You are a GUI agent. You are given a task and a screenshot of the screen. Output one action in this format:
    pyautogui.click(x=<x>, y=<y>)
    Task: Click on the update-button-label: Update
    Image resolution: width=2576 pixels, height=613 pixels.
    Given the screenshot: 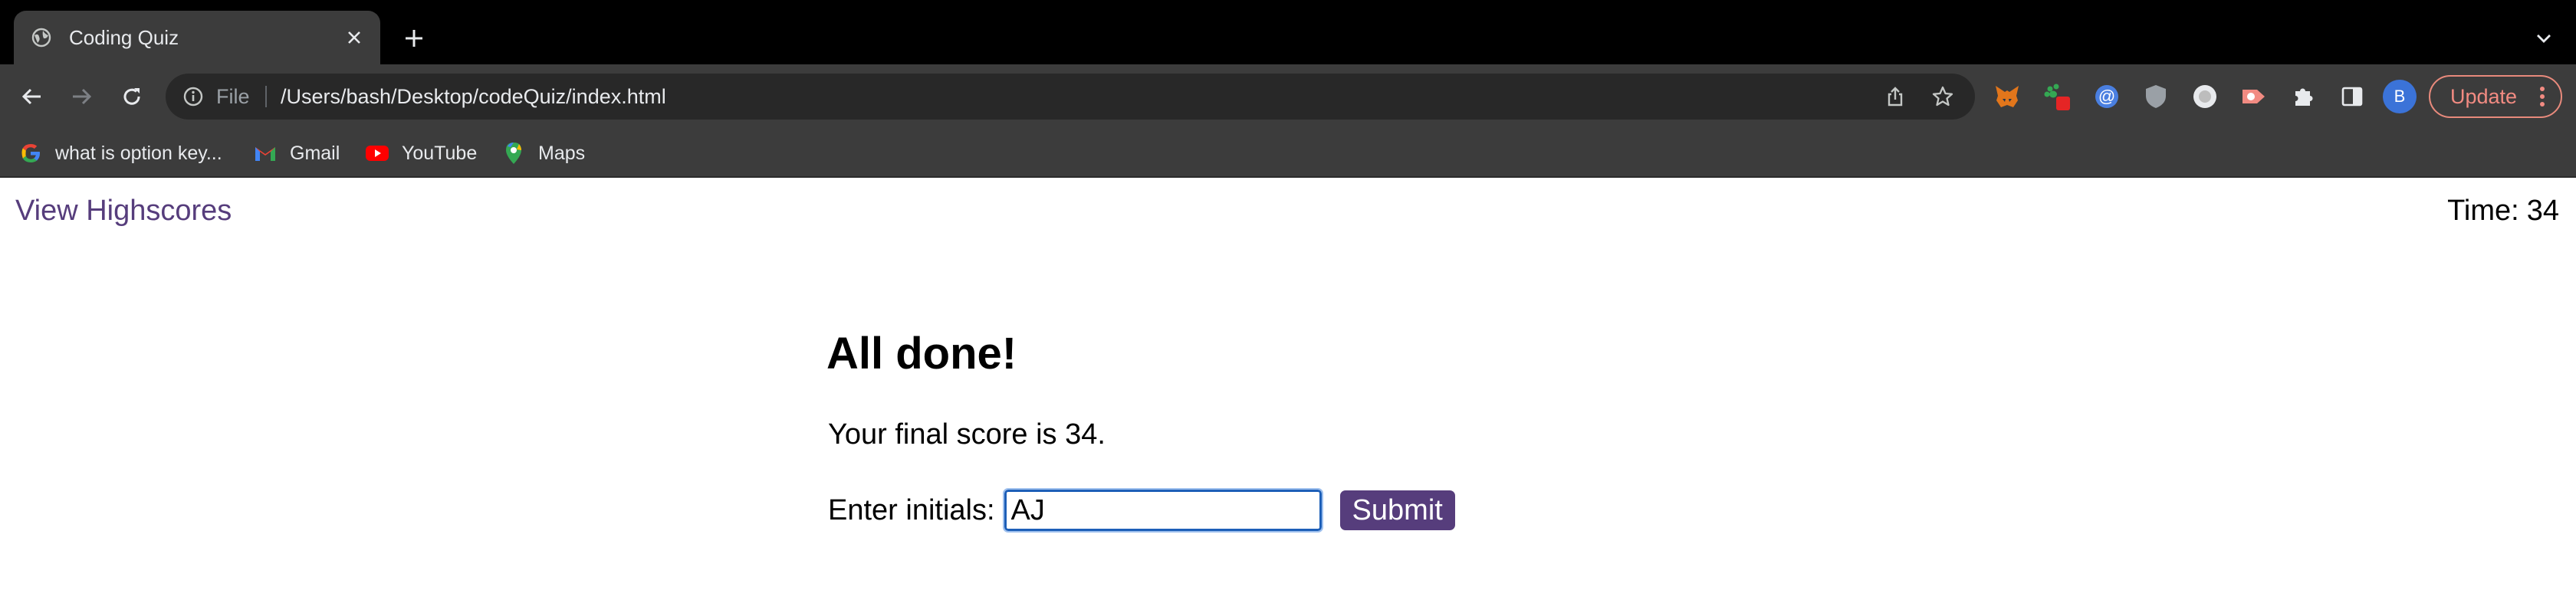 What is the action you would take?
    pyautogui.click(x=2484, y=96)
    